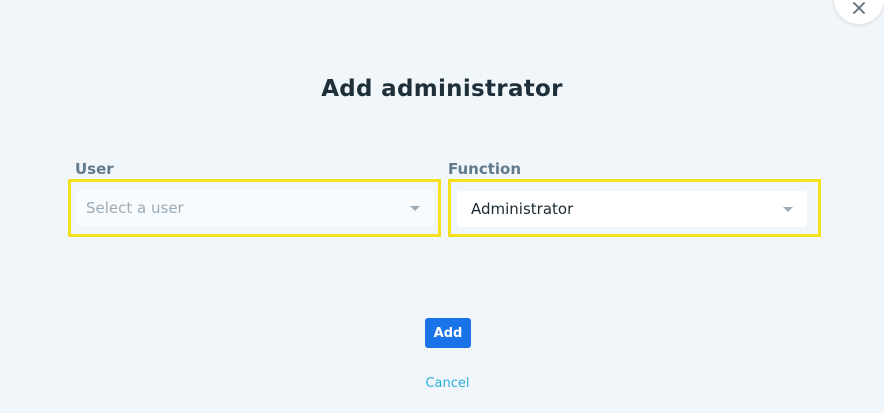 The image size is (884, 413). I want to click on close-button, so click(859, 12).